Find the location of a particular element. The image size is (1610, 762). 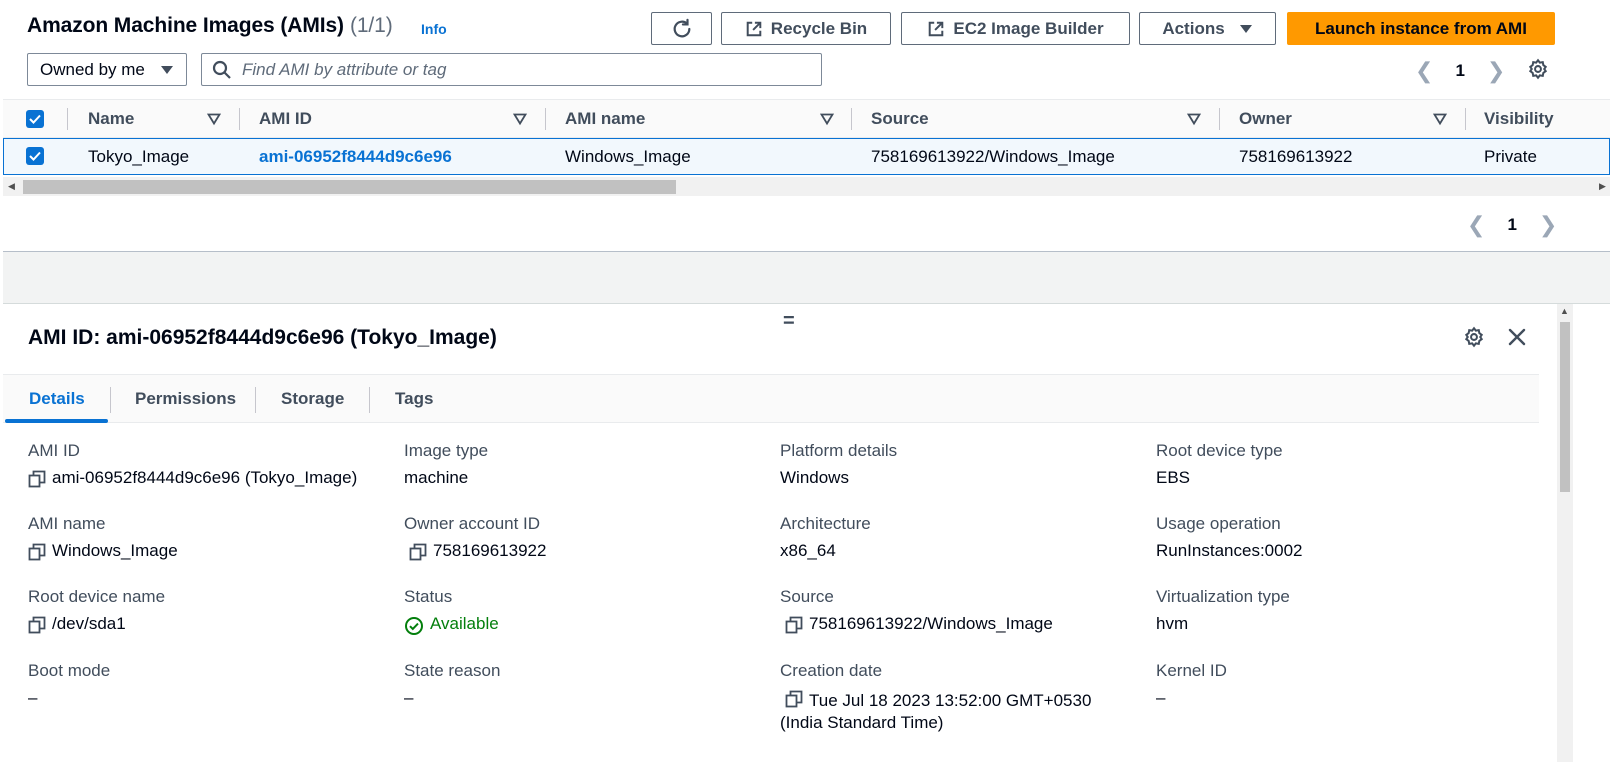

field-label: Root device type is located at coordinates (1219, 450).